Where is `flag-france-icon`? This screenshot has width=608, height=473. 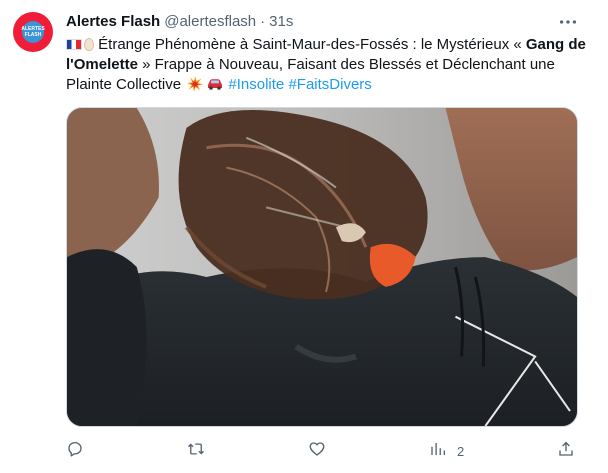 flag-france-icon is located at coordinates (74, 44).